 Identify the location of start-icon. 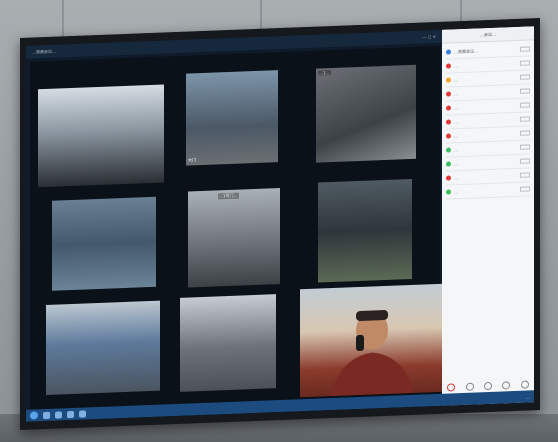
(34, 415).